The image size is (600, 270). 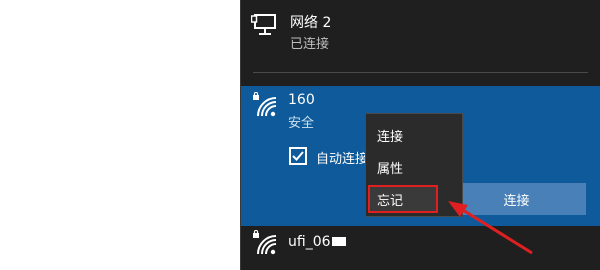 What do you see at coordinates (342, 159) in the screenshot?
I see `auto-connect-label: 自动连接` at bounding box center [342, 159].